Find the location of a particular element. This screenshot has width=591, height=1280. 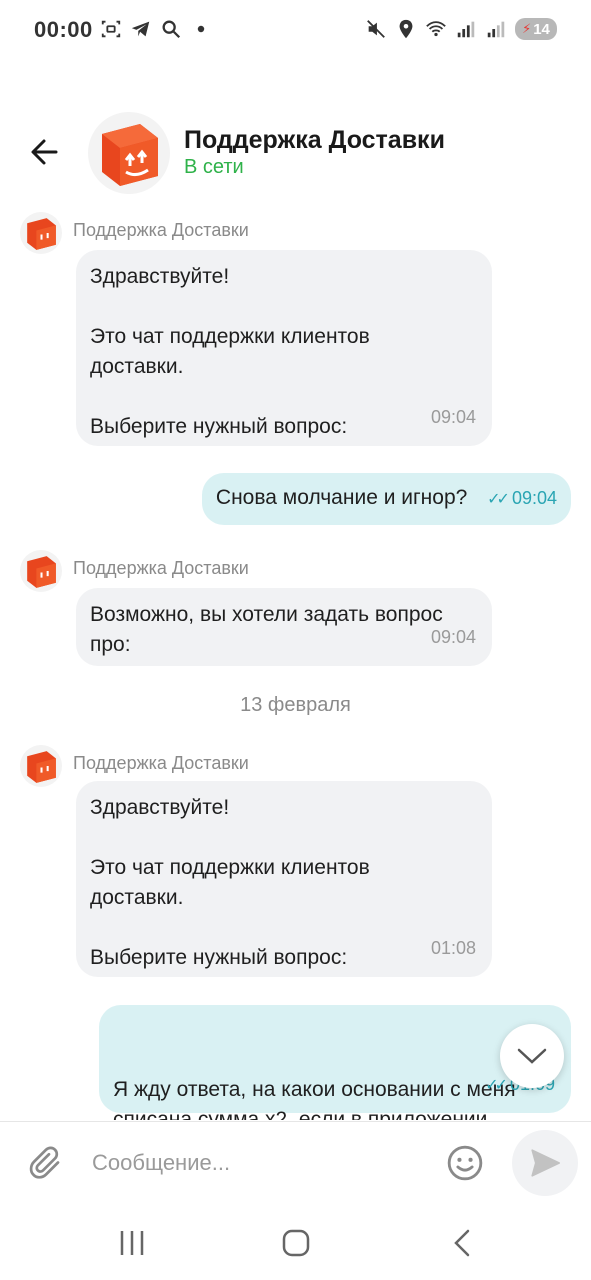

search-icon is located at coordinates (171, 29).